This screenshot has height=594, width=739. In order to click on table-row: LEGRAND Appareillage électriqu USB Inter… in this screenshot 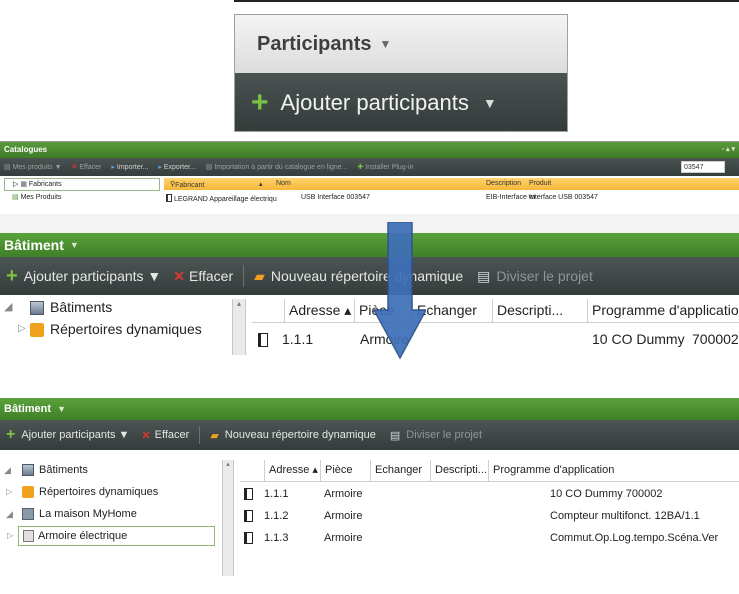, I will do `click(451, 198)`.